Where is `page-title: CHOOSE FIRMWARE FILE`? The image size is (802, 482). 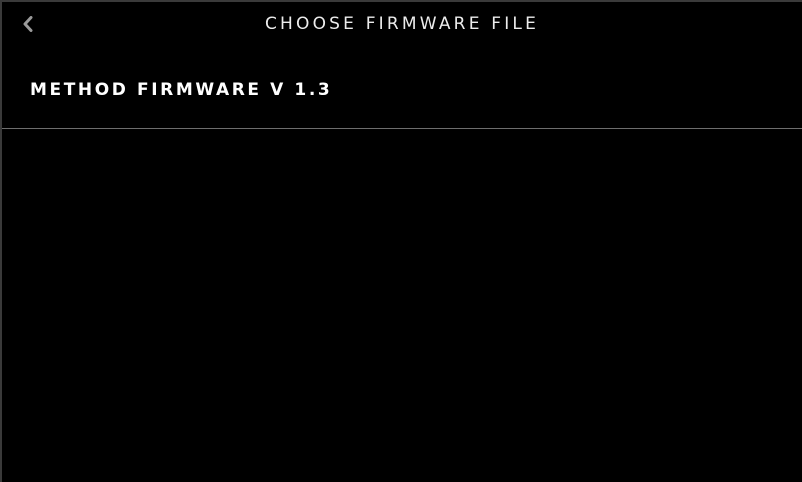
page-title: CHOOSE FIRMWARE FILE is located at coordinates (402, 24).